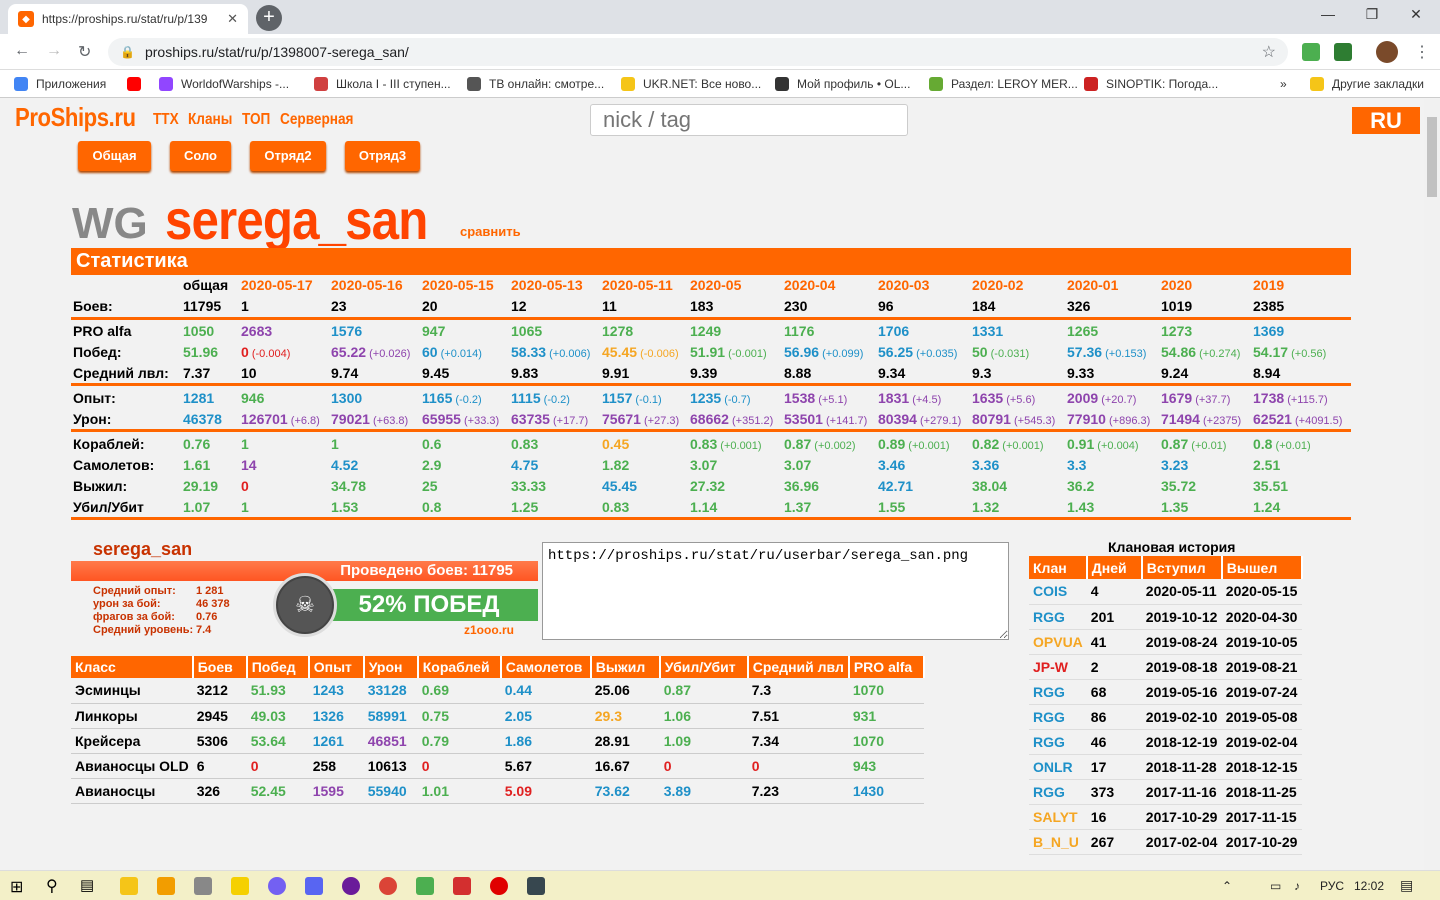 This screenshot has width=1440, height=900. Describe the element at coordinates (1092, 285) in the screenshot. I see `stats-column-header: 2020-01` at that location.